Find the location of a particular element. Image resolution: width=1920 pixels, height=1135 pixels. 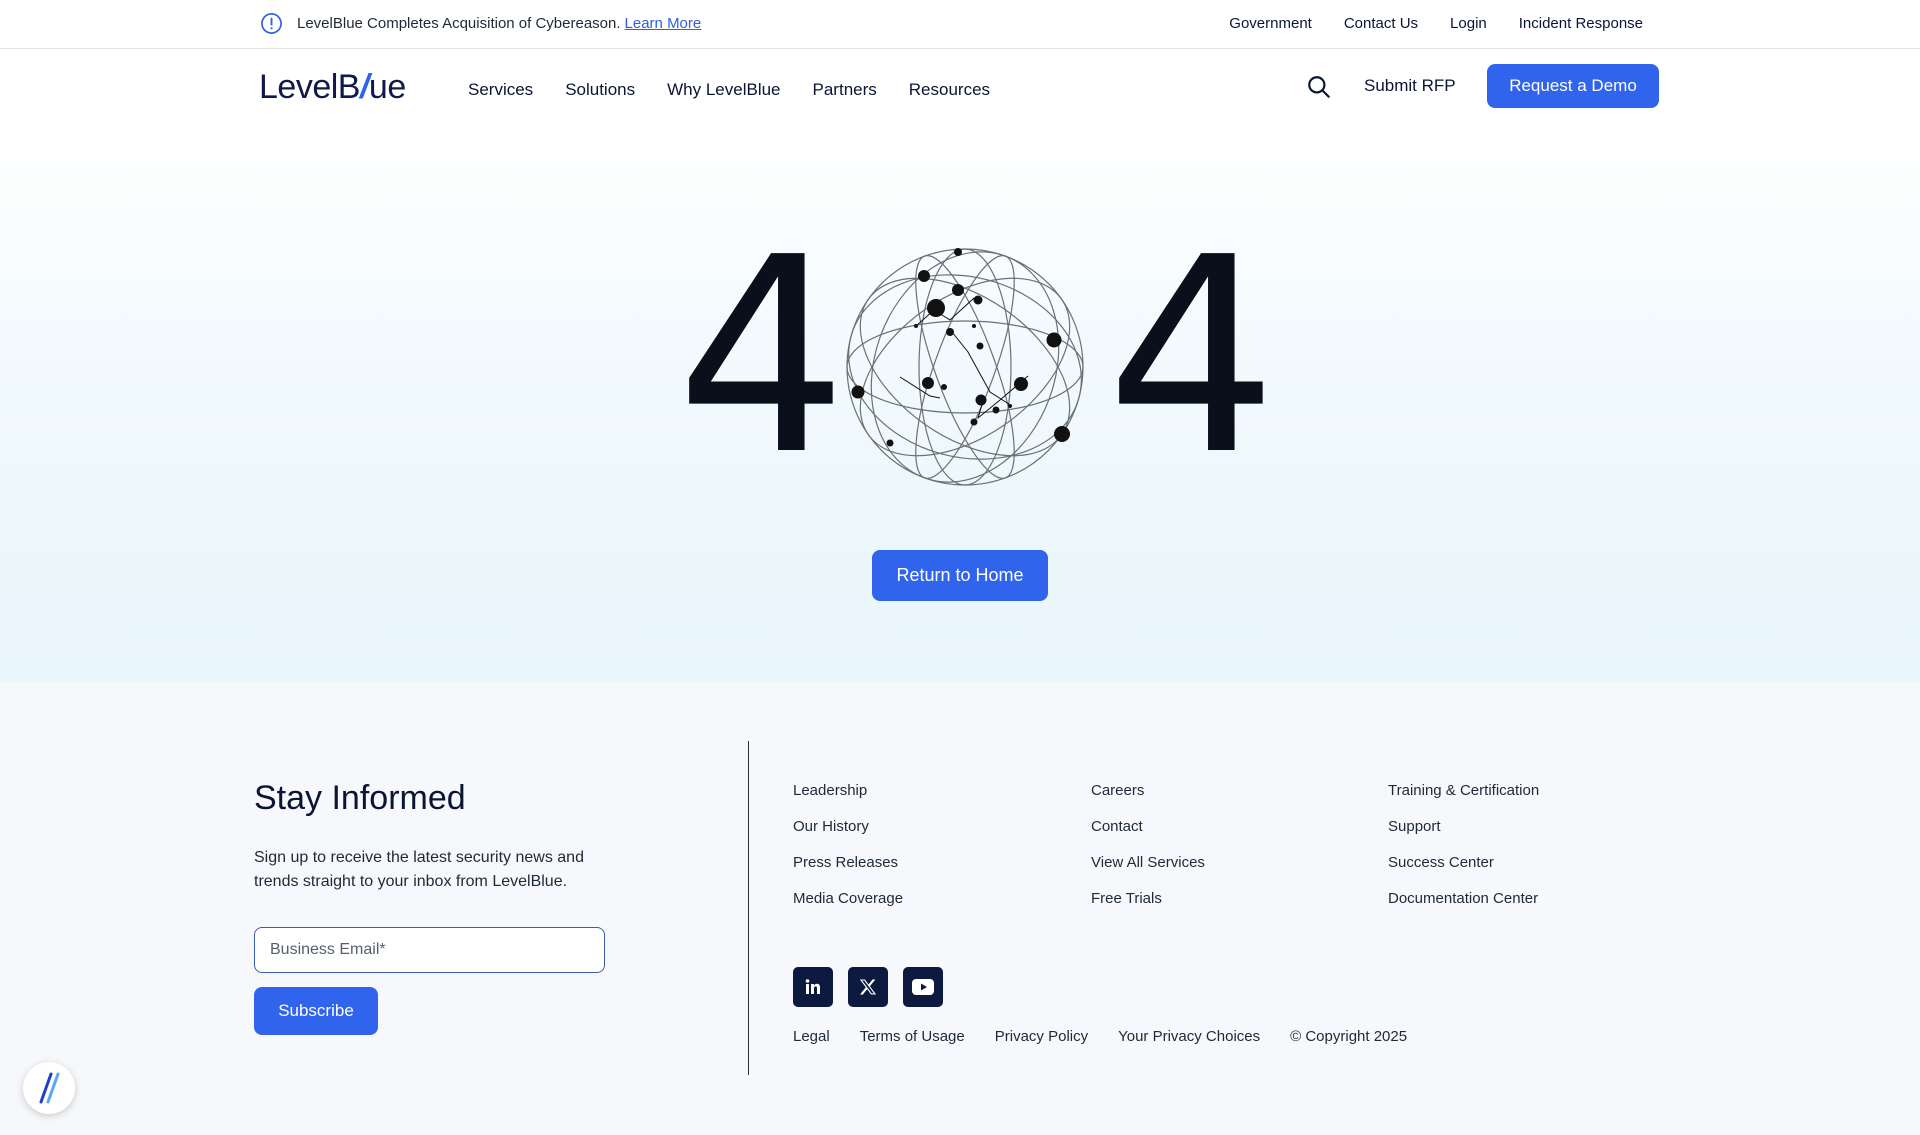

x-icon is located at coordinates (868, 987).